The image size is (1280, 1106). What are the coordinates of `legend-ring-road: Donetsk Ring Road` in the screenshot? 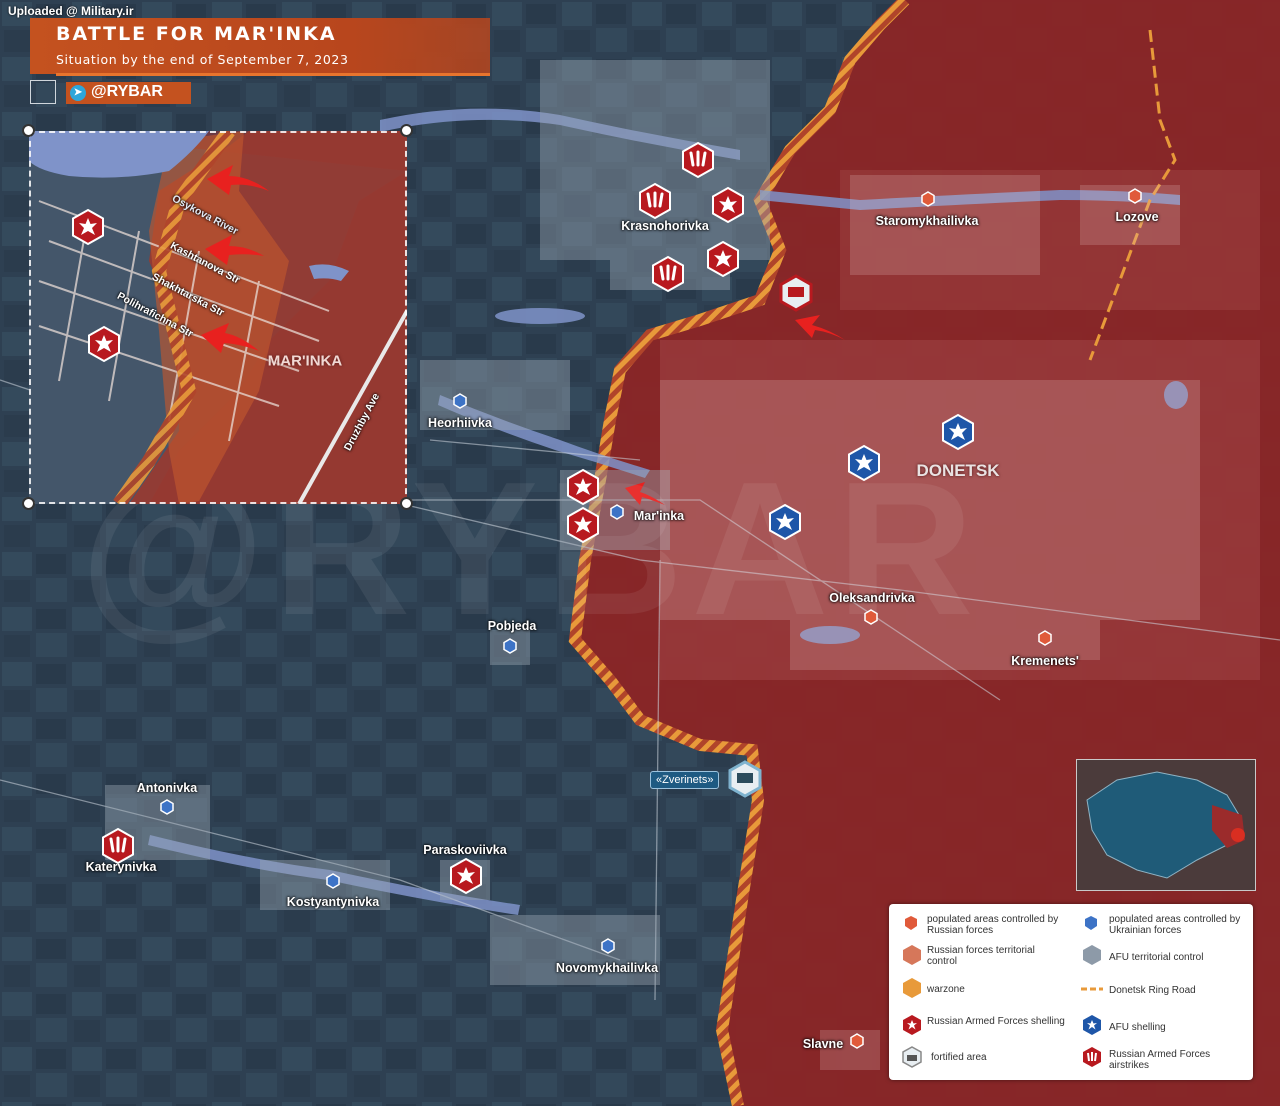 It's located at (1152, 990).